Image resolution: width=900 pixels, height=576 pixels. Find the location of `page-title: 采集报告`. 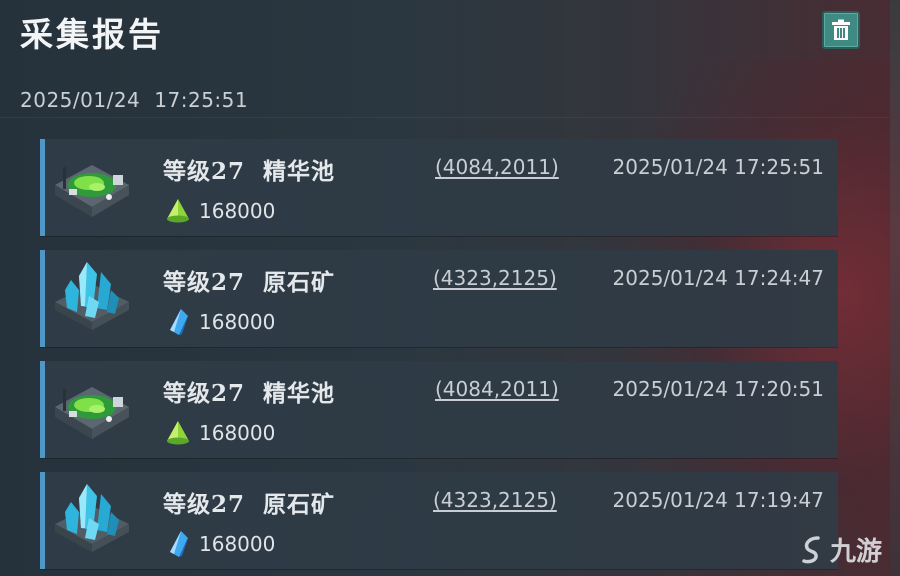

page-title: 采集报告 is located at coordinates (92, 34).